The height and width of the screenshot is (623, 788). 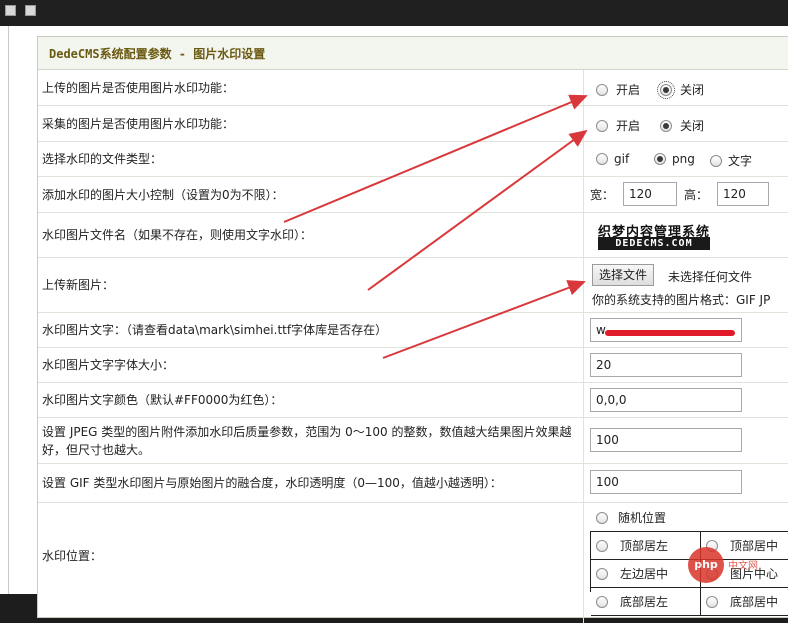 I want to click on choose-file-button: 选择文件, so click(x=623, y=275).